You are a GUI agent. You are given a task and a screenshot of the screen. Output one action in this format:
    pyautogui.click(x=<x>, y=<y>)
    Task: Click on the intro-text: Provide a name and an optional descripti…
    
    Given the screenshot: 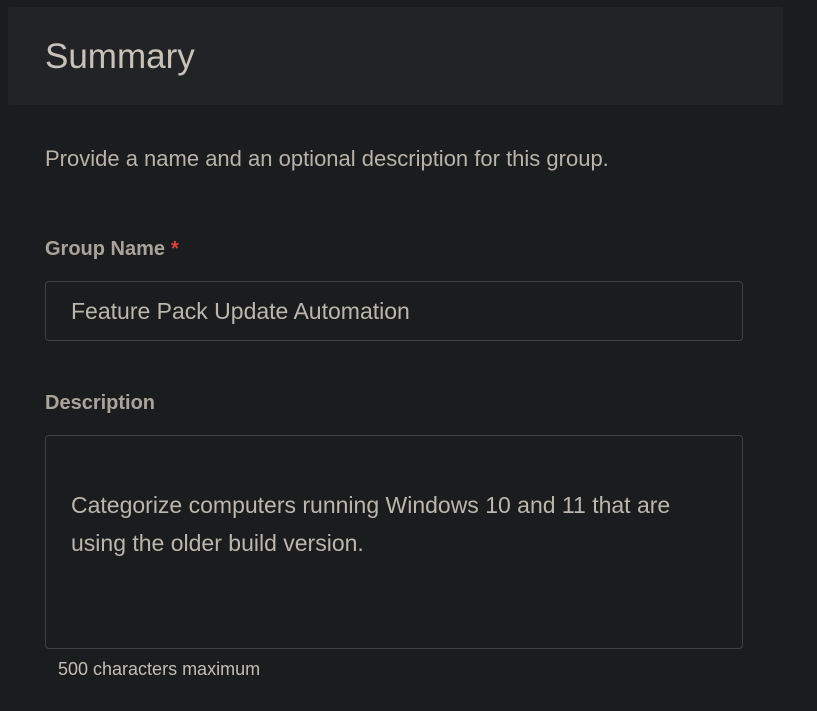 What is the action you would take?
    pyautogui.click(x=327, y=158)
    